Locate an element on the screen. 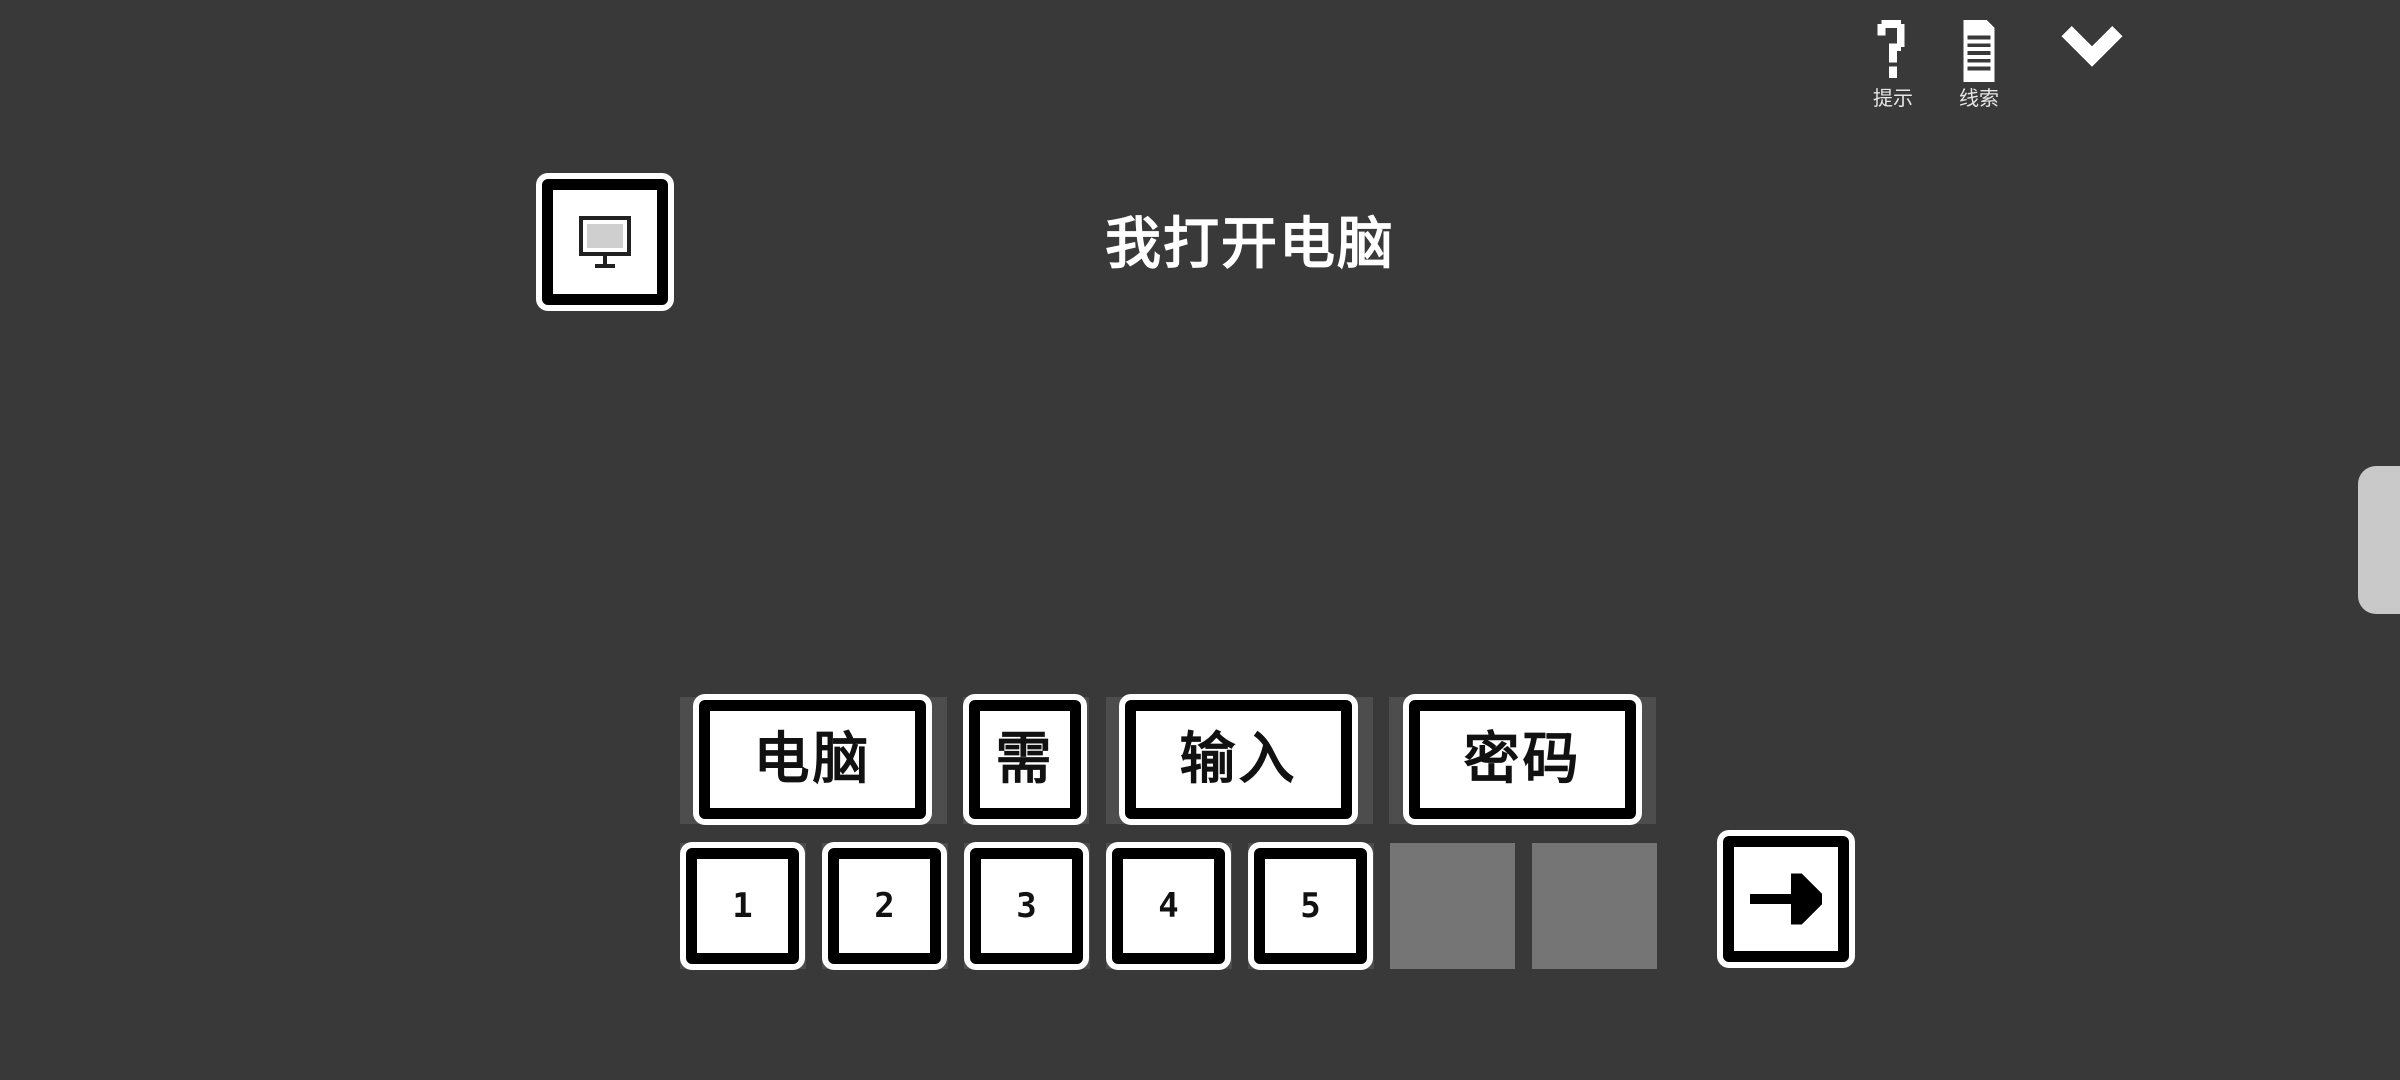  number-tile: 5 is located at coordinates (1310, 906).